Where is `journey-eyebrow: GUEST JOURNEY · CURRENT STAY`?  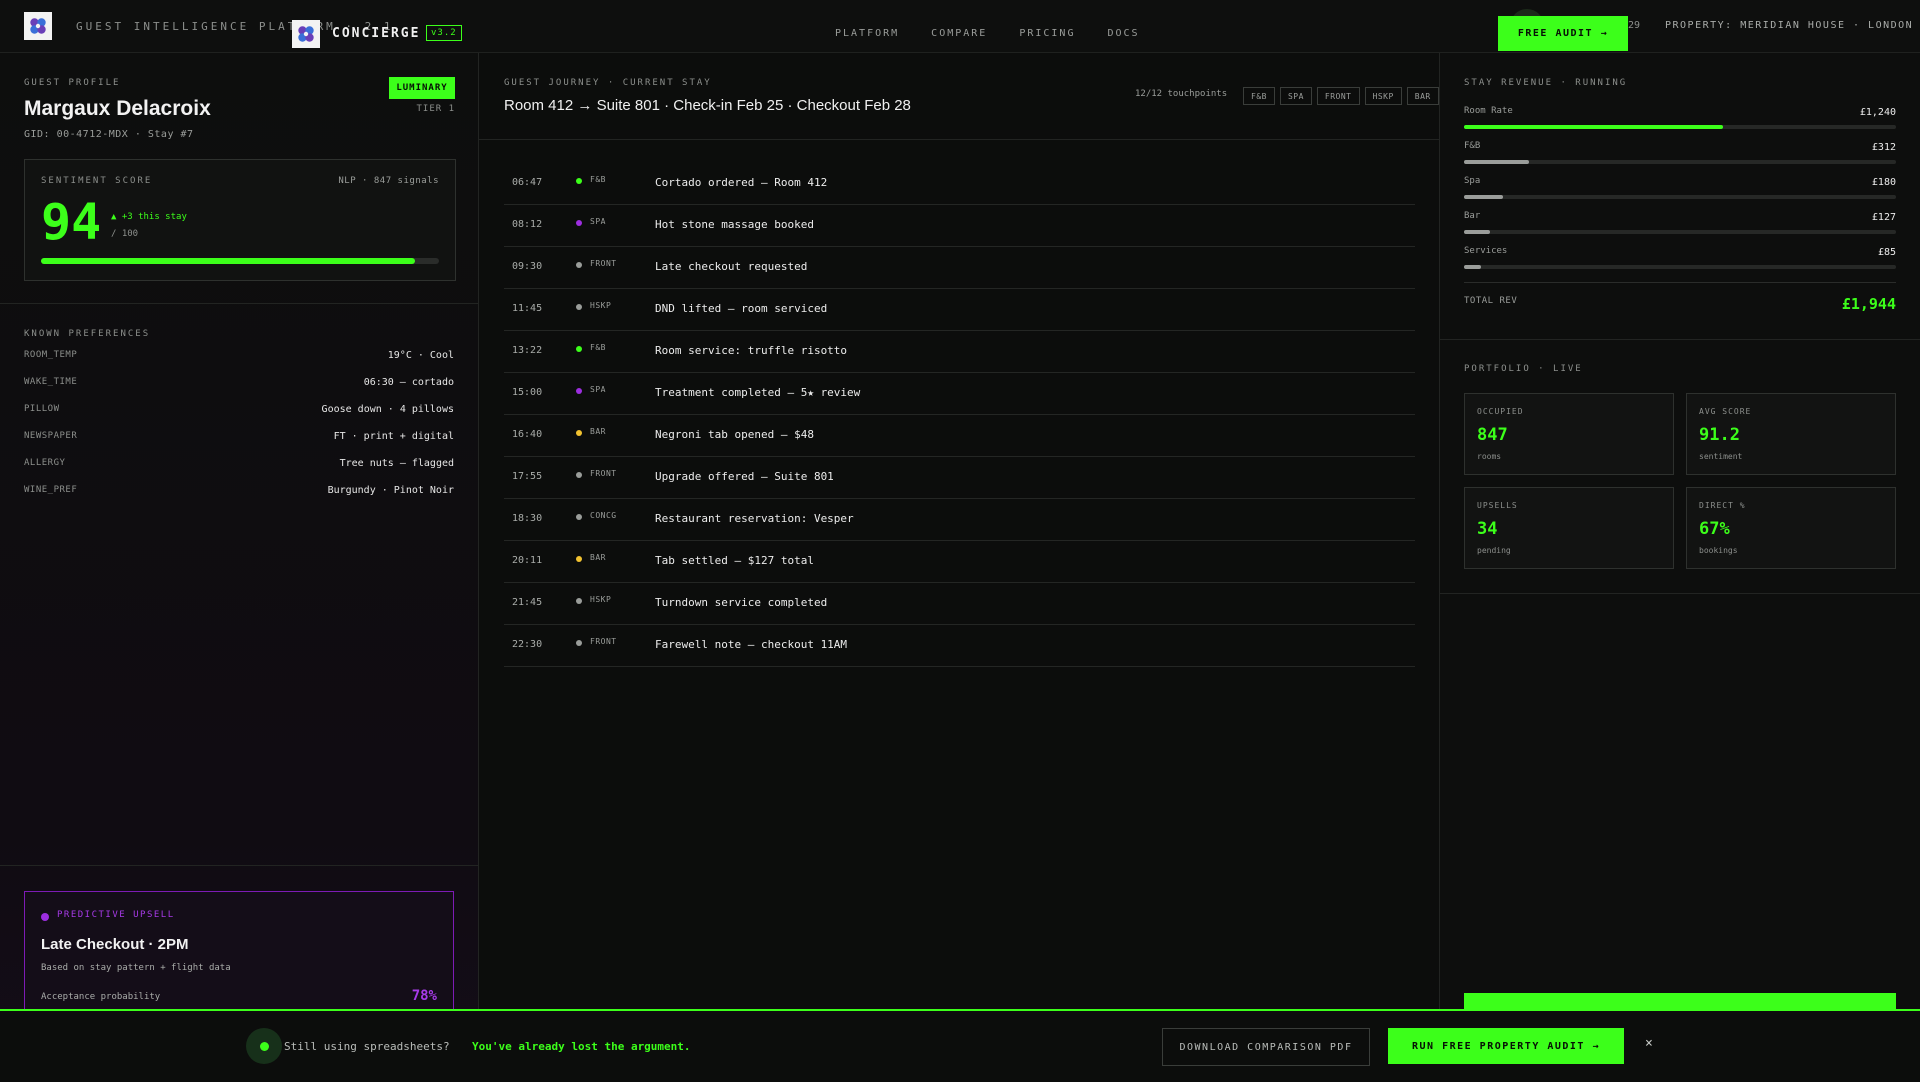
journey-eyebrow: GUEST JOURNEY · CURRENT STAY is located at coordinates (608, 83).